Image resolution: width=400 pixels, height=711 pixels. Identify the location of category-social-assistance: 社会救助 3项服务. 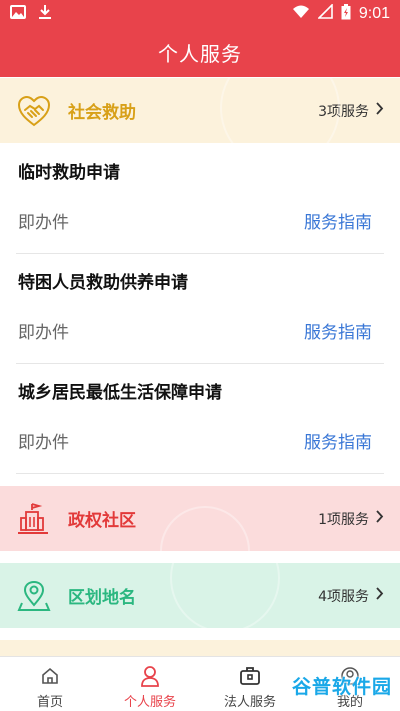
(200, 110).